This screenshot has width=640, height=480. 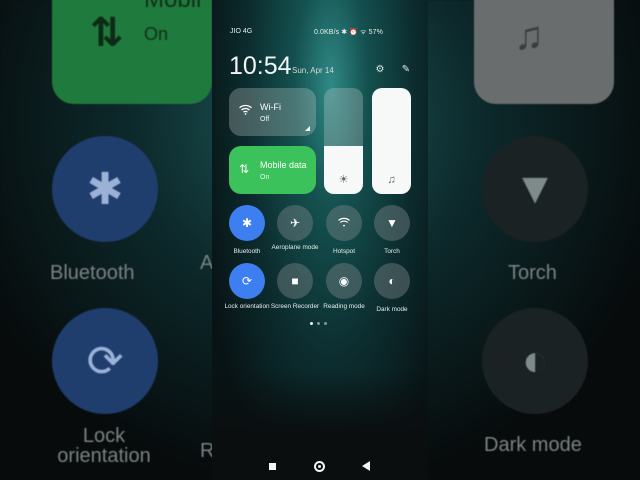 I want to click on wifi-tile: Wi-Fi Off, so click(x=272, y=112).